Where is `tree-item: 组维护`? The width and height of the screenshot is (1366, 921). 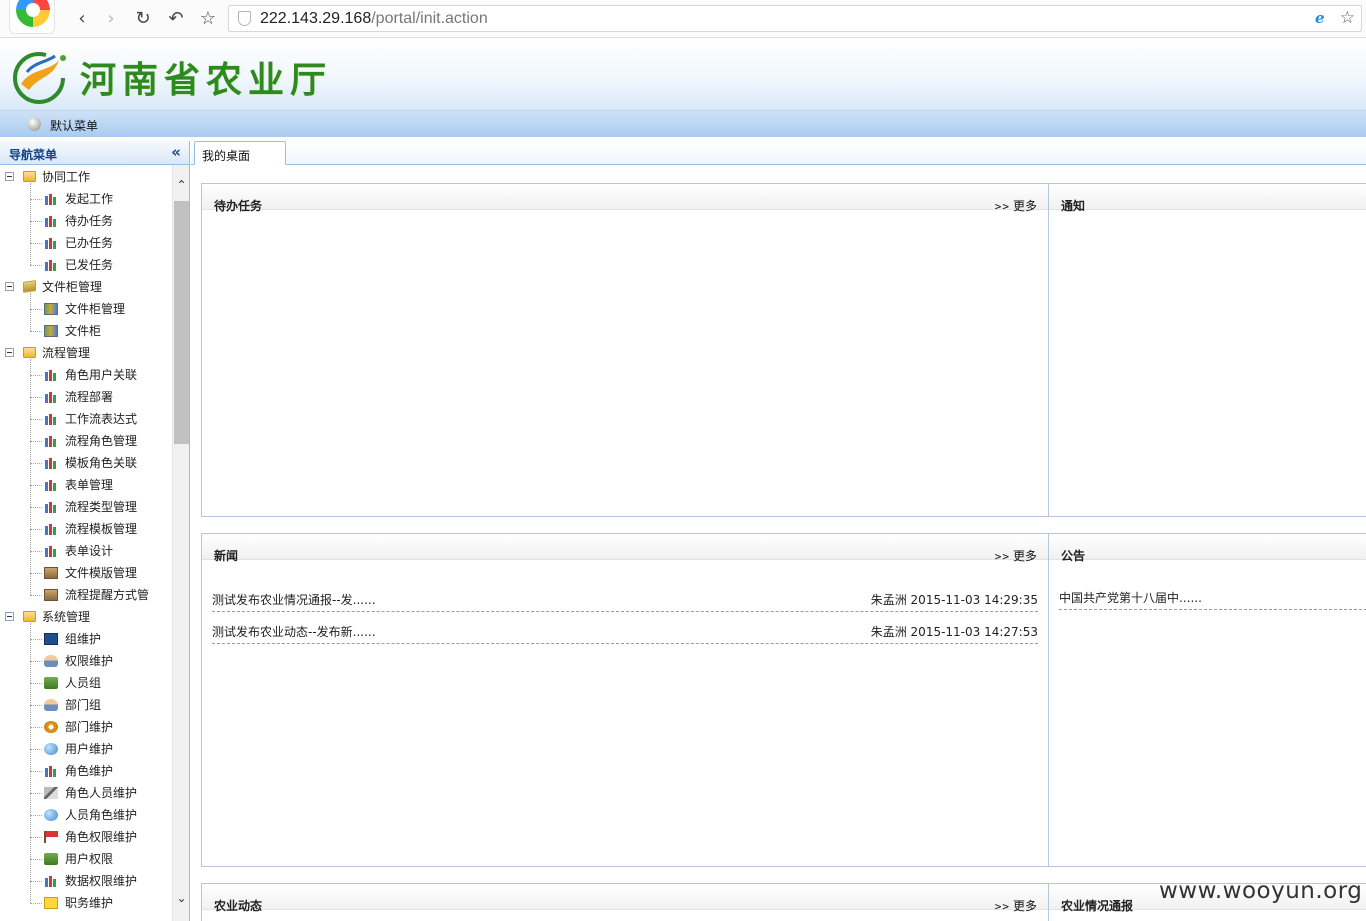 tree-item: 组维护 is located at coordinates (86, 639).